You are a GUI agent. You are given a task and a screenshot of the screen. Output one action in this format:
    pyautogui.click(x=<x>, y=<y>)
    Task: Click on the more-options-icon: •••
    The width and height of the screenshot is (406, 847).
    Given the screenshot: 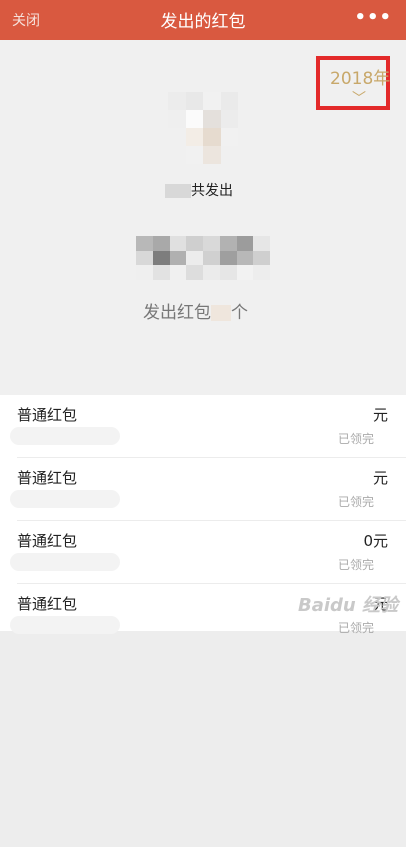 What is the action you would take?
    pyautogui.click(x=373, y=17)
    